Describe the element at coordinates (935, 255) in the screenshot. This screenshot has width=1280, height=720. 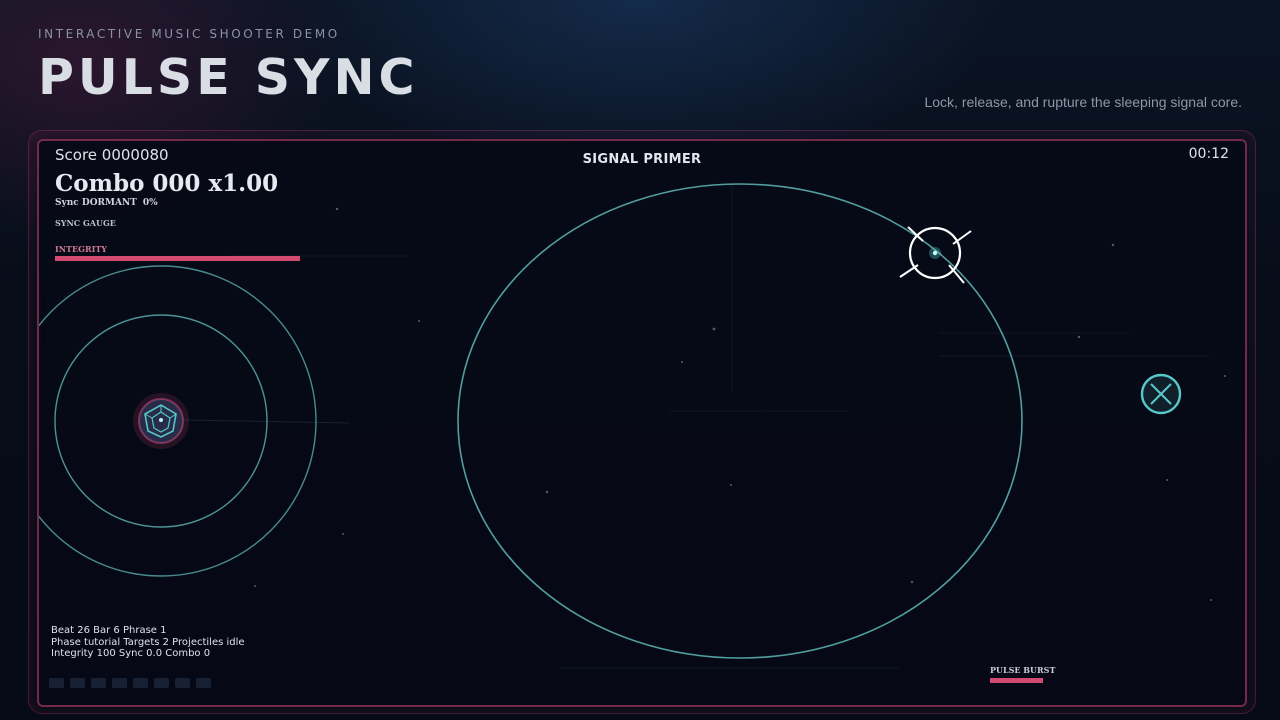
I see `crosshair-reticle-icon` at that location.